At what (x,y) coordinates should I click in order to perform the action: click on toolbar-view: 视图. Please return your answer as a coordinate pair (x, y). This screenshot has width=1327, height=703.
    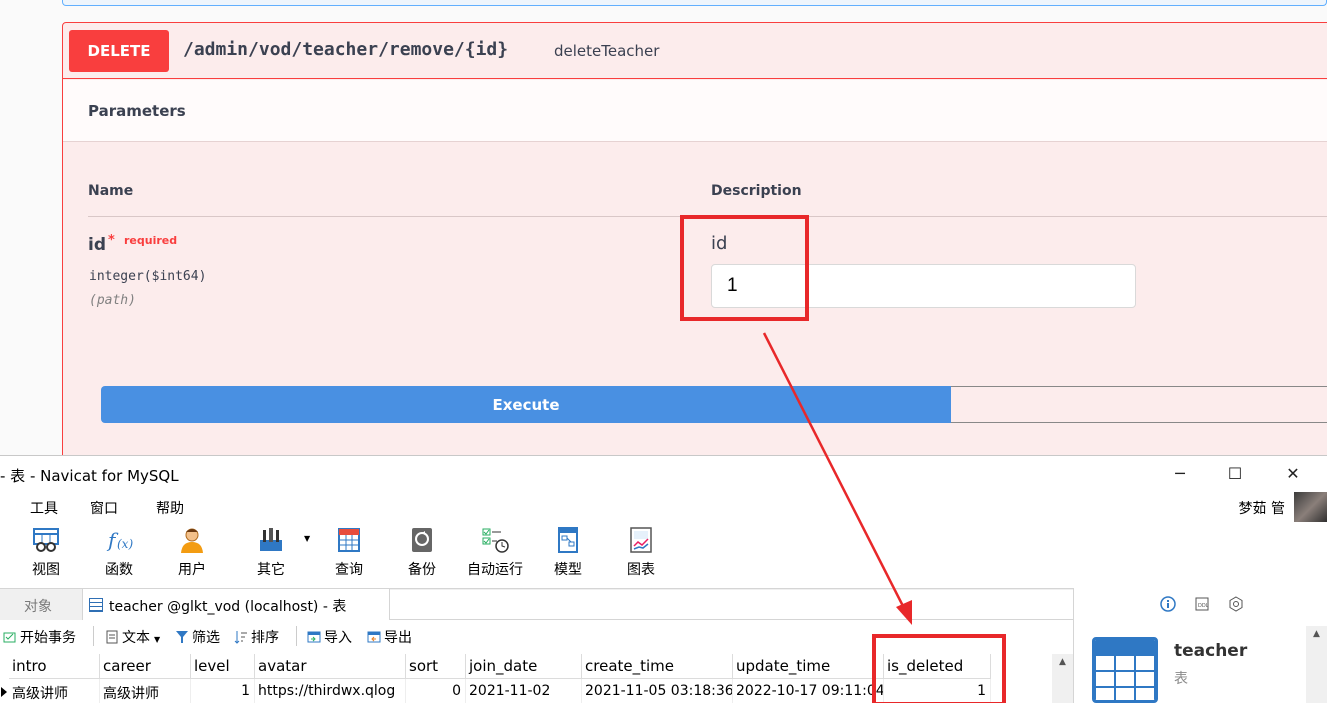
    Looking at the image, I should click on (46, 552).